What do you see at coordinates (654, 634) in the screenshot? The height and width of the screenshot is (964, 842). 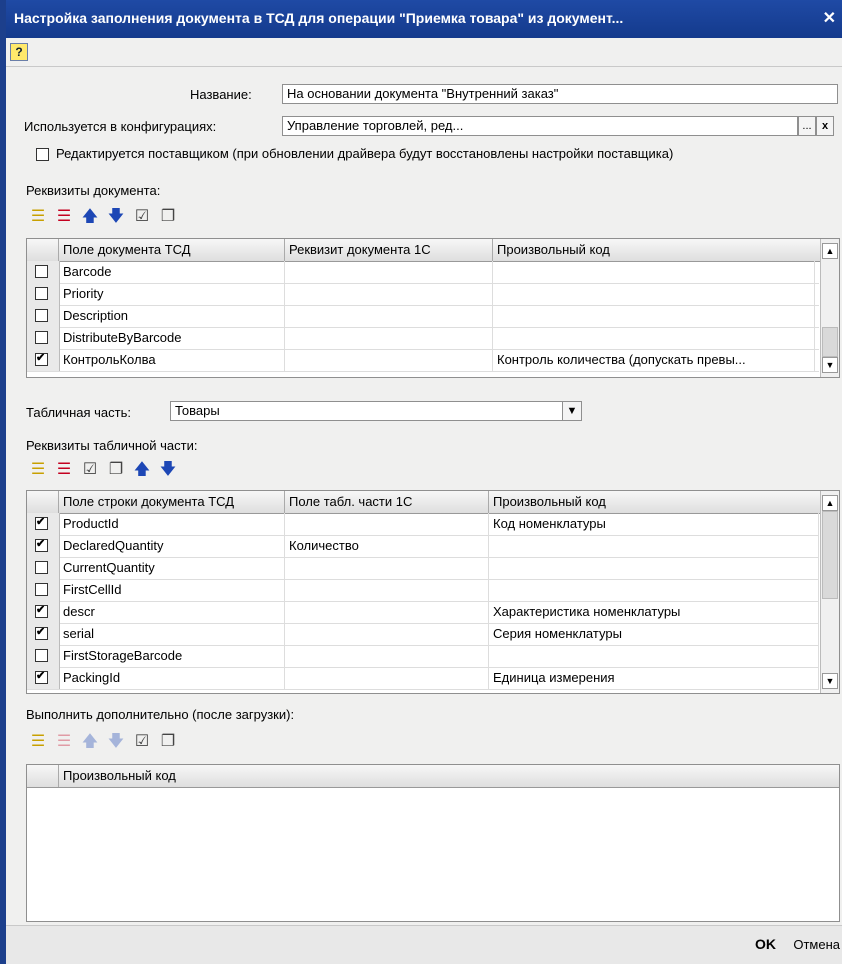 I see `cell-code: Серия номенклатуры` at bounding box center [654, 634].